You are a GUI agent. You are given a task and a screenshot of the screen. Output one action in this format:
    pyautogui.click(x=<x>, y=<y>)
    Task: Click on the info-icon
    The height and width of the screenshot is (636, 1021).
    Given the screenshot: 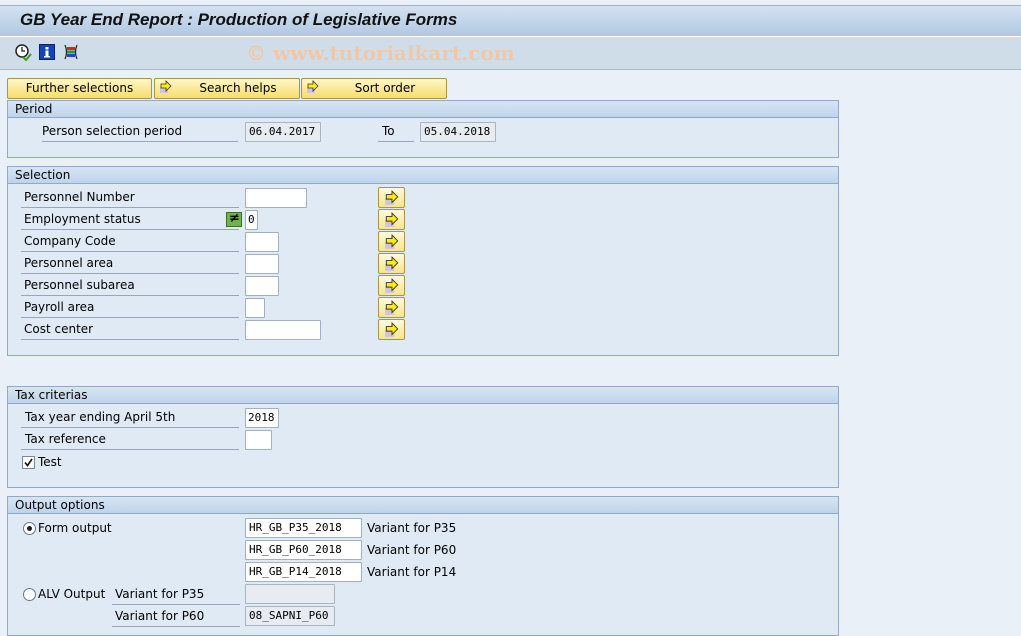 What is the action you would take?
    pyautogui.click(x=47, y=52)
    